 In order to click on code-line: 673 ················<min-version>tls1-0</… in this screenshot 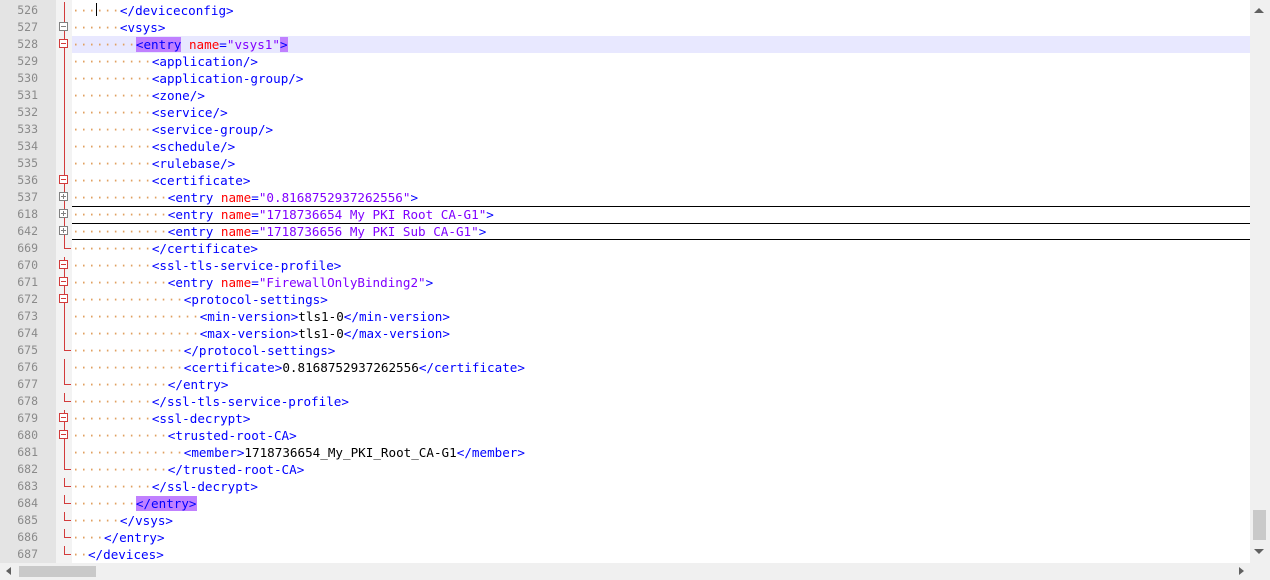, I will do `click(625, 316)`.